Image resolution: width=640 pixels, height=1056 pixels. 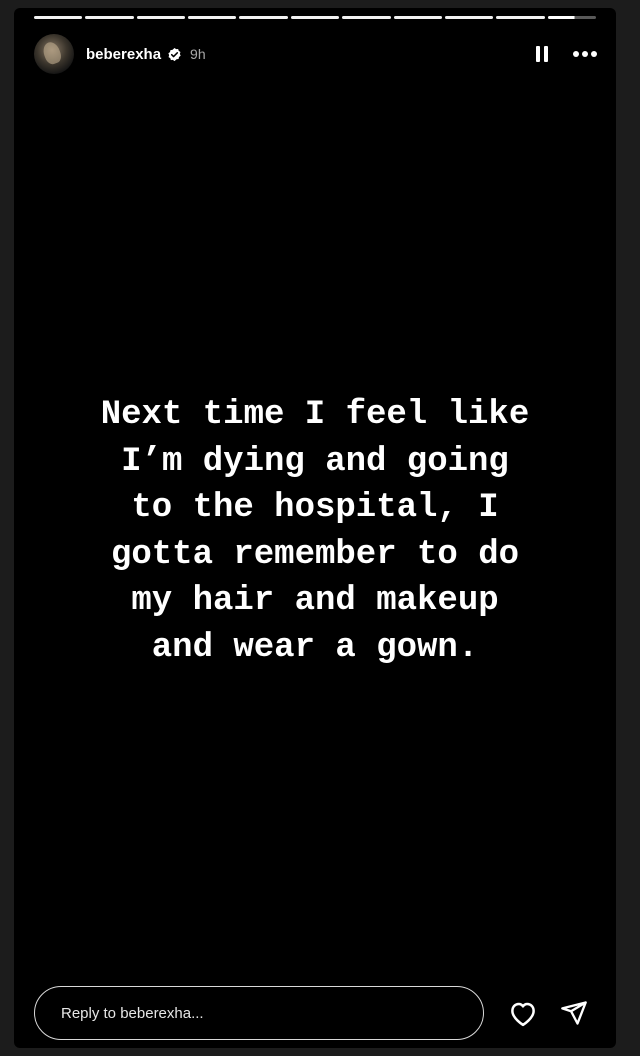 What do you see at coordinates (174, 54) in the screenshot?
I see `verified-badge-icon` at bounding box center [174, 54].